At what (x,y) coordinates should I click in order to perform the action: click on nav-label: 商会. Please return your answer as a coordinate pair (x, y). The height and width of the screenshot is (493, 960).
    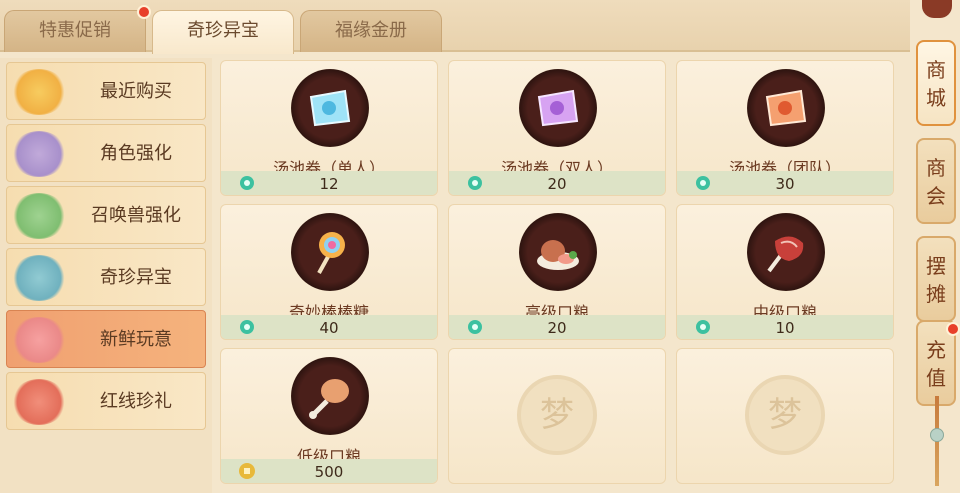
    Looking at the image, I should click on (936, 182).